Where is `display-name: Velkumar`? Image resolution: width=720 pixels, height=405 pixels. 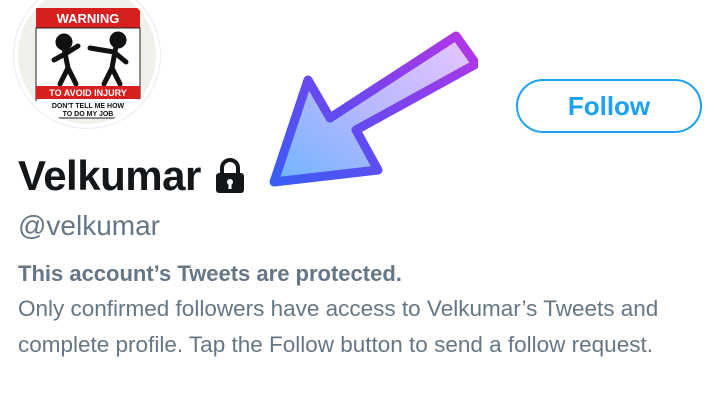
display-name: Velkumar is located at coordinates (109, 175).